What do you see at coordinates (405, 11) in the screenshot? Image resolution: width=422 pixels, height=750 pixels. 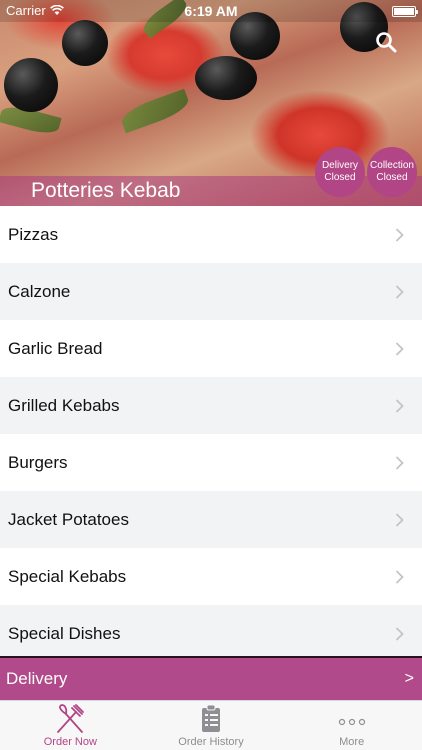 I see `battery-icon` at bounding box center [405, 11].